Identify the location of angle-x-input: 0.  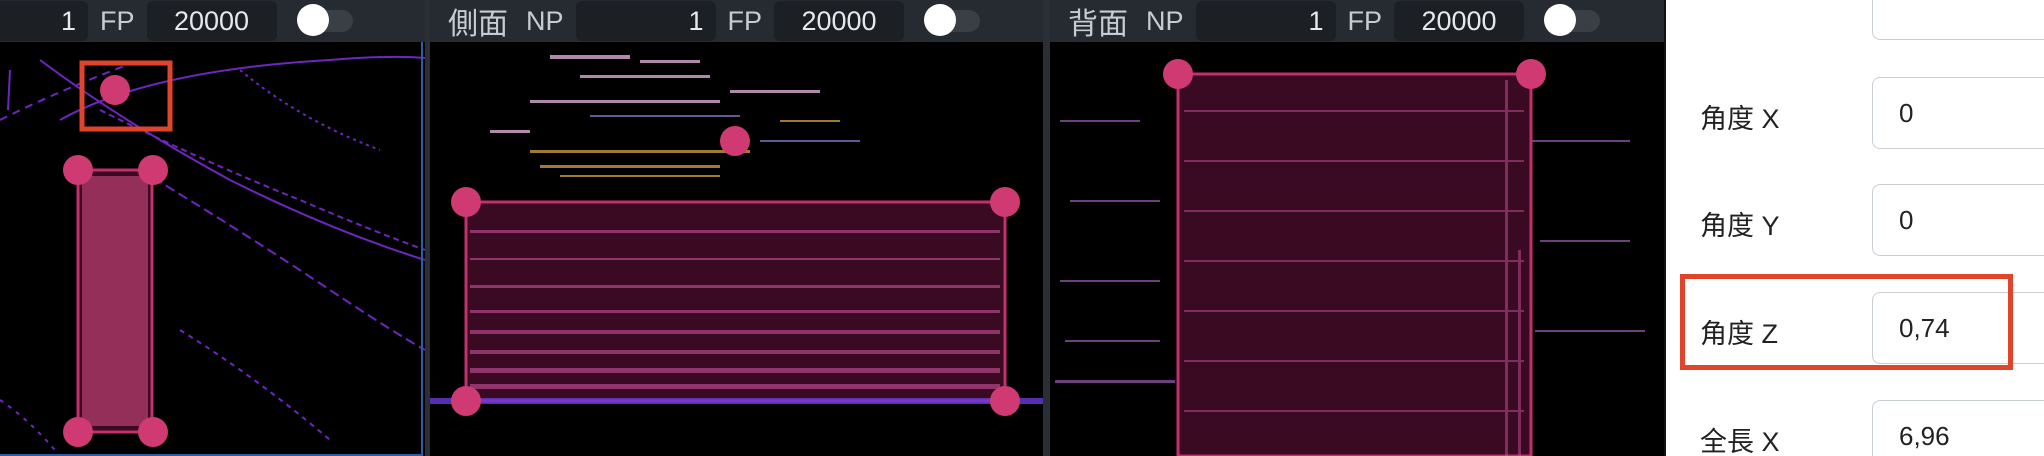
(1958, 113).